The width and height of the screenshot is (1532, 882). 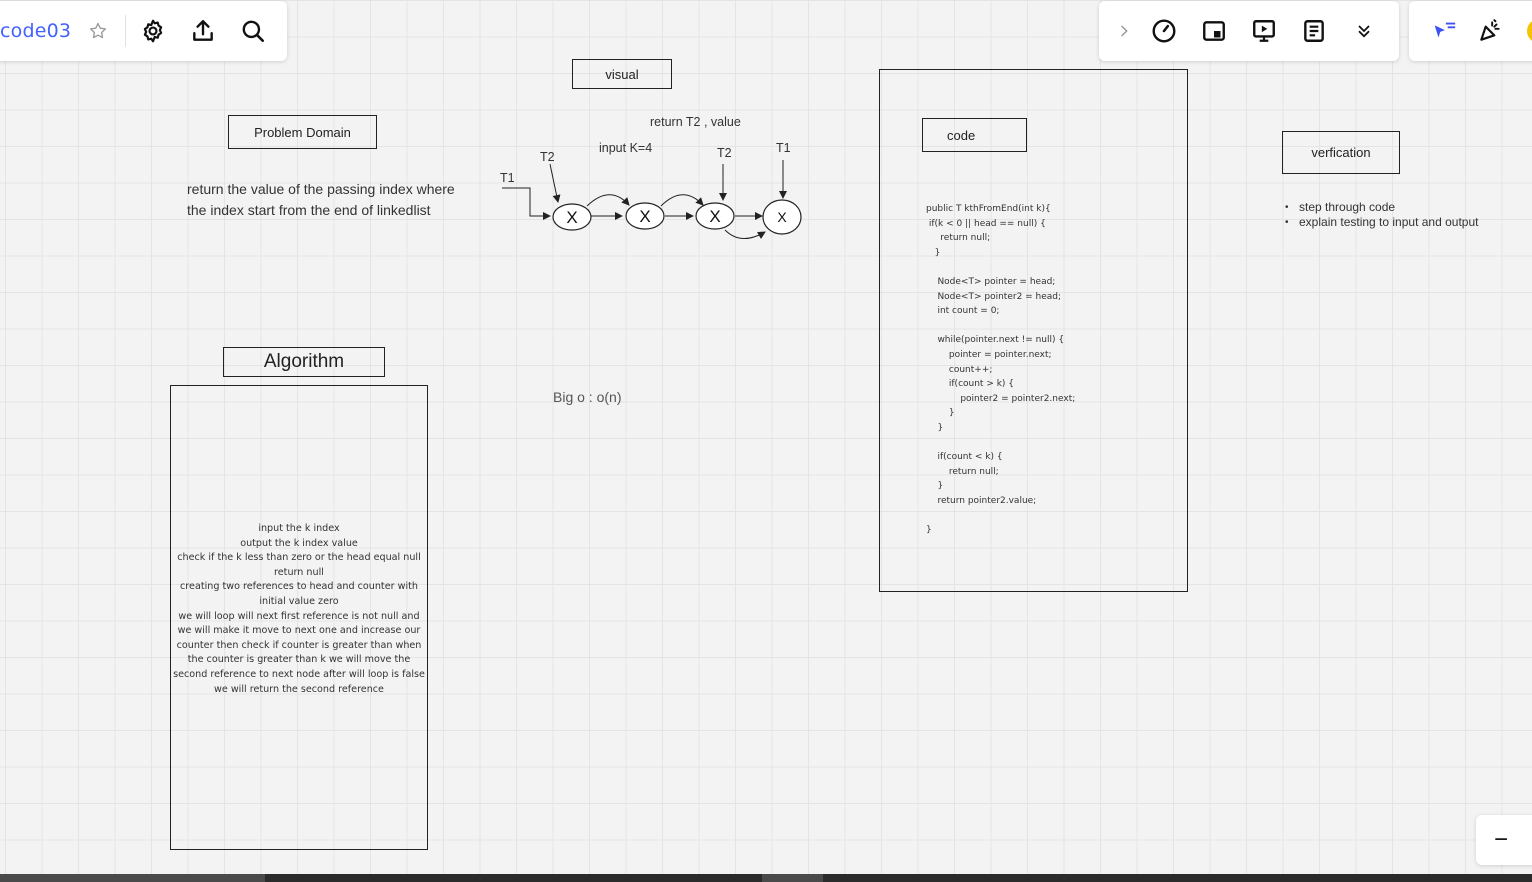 What do you see at coordinates (1214, 31) in the screenshot?
I see `card-icon` at bounding box center [1214, 31].